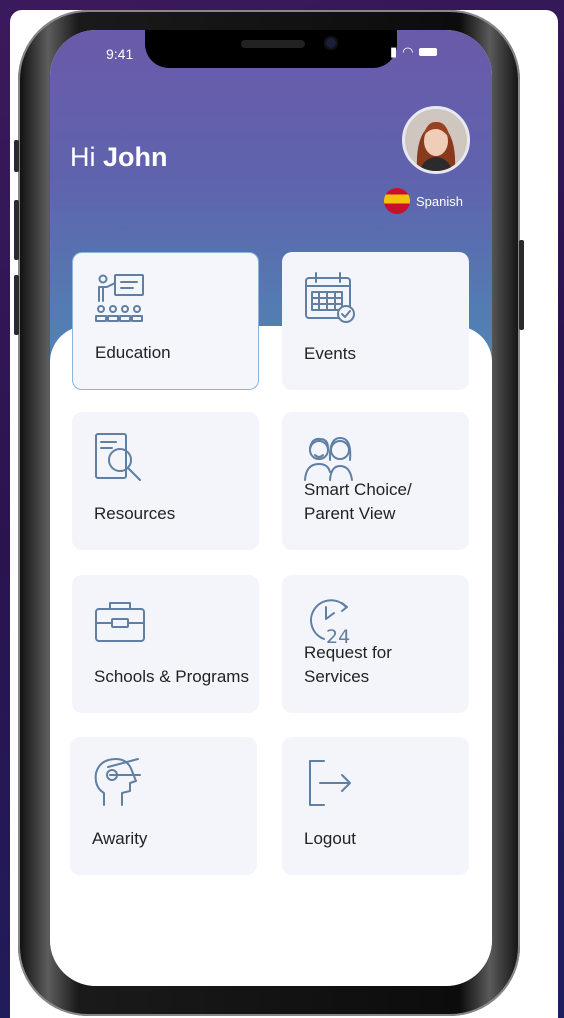 The height and width of the screenshot is (1018, 564). I want to click on greeting-prefix: Hi, so click(83, 157).